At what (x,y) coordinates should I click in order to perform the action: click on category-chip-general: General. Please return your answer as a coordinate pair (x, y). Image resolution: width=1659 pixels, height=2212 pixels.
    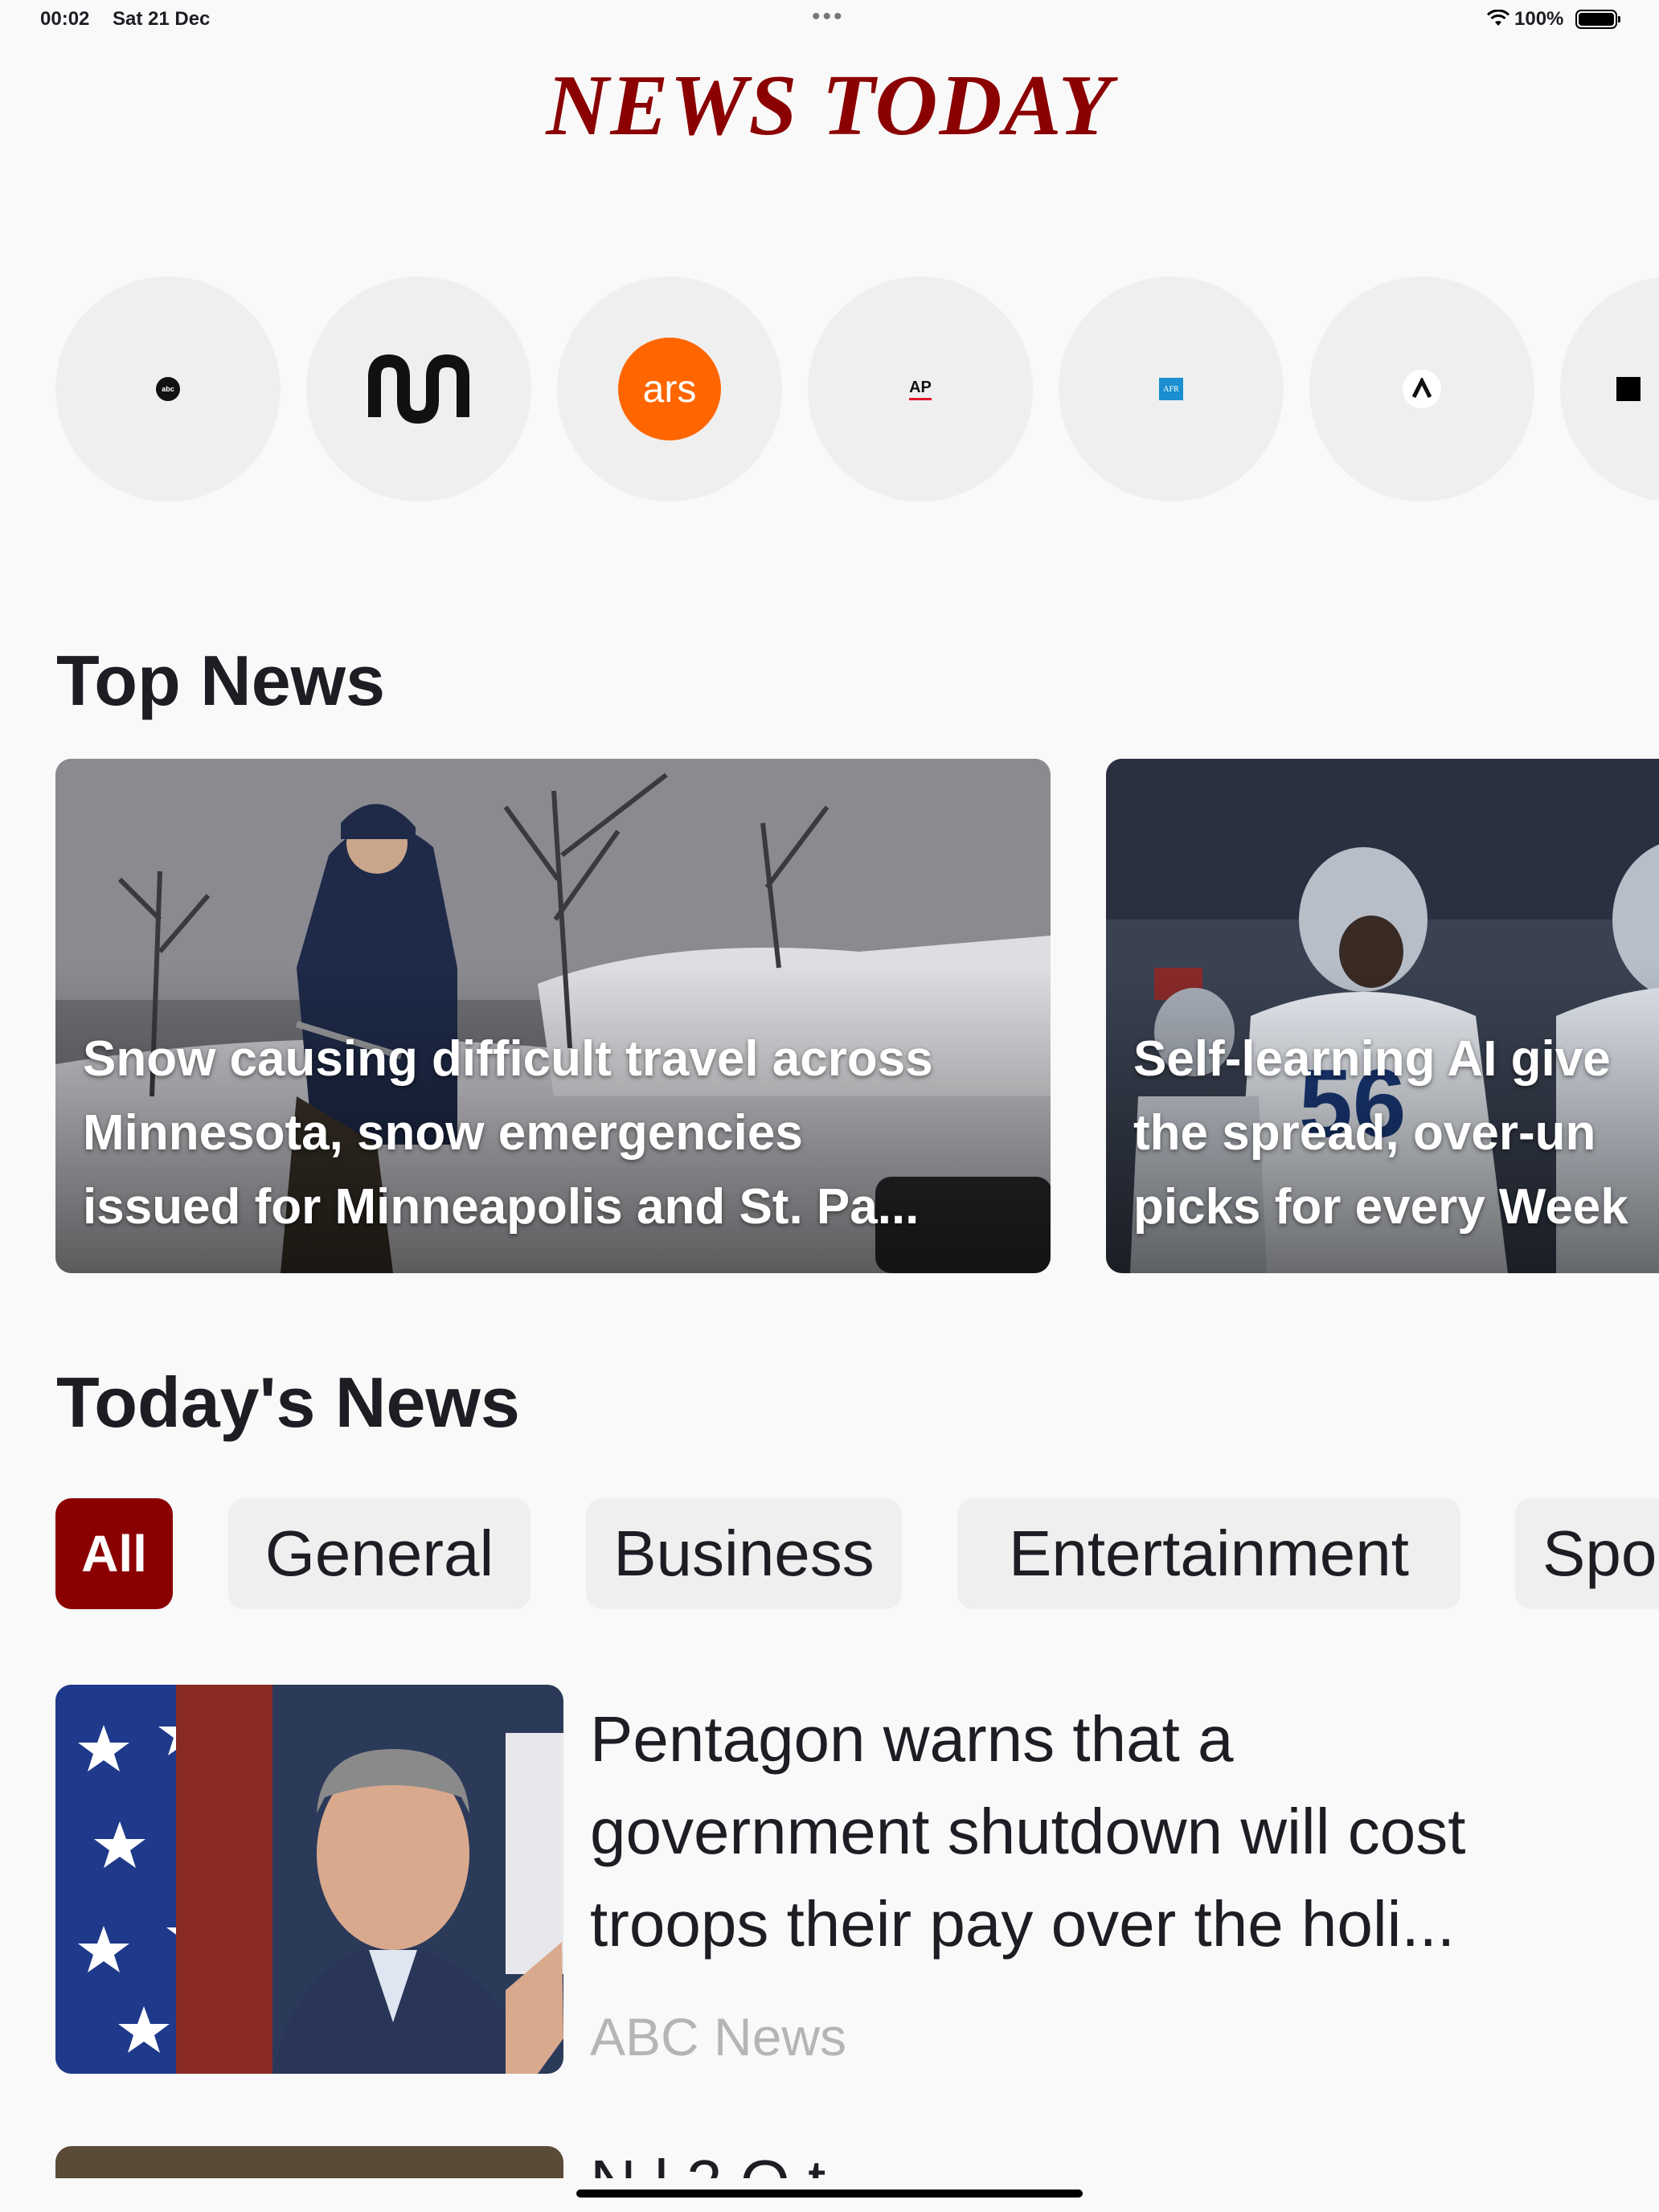
    Looking at the image, I should click on (379, 1553).